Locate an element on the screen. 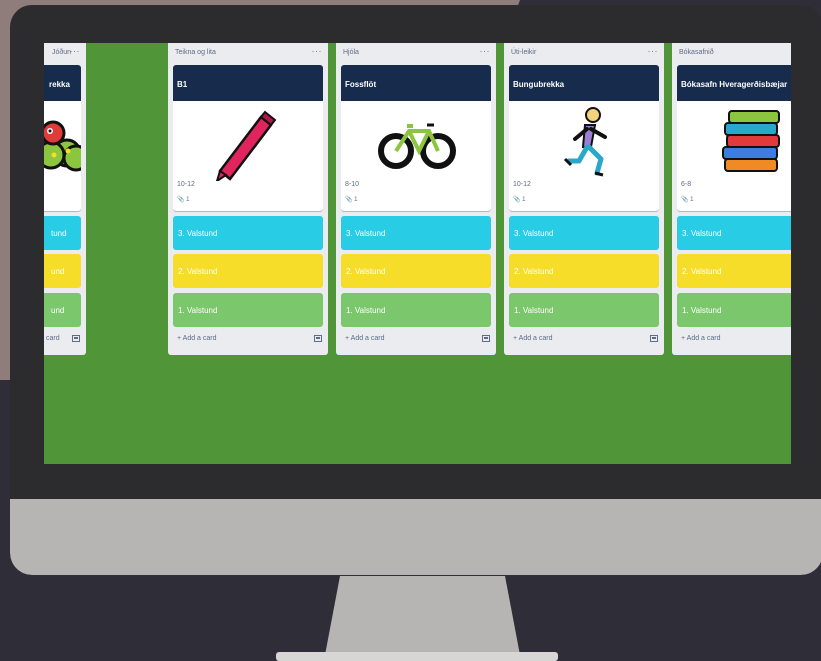 The width and height of the screenshot is (821, 661). list-title: Jóðun is located at coordinates (62, 52).